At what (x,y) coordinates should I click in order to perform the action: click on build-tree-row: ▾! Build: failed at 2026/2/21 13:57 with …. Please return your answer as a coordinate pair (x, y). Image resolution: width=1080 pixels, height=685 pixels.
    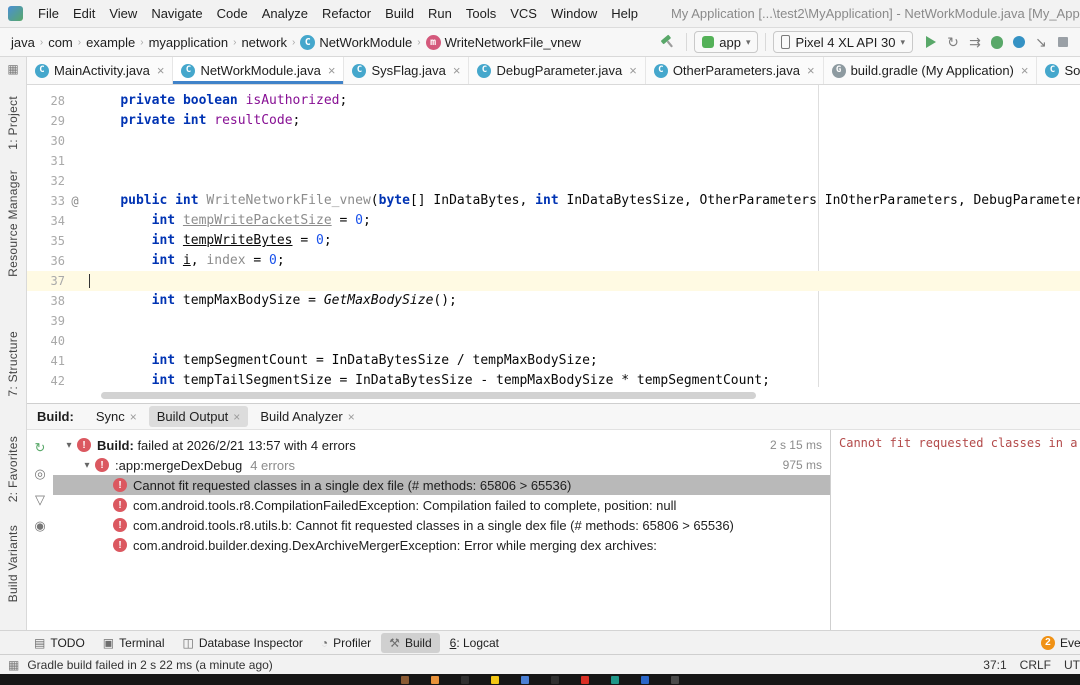
    Looking at the image, I should click on (441, 445).